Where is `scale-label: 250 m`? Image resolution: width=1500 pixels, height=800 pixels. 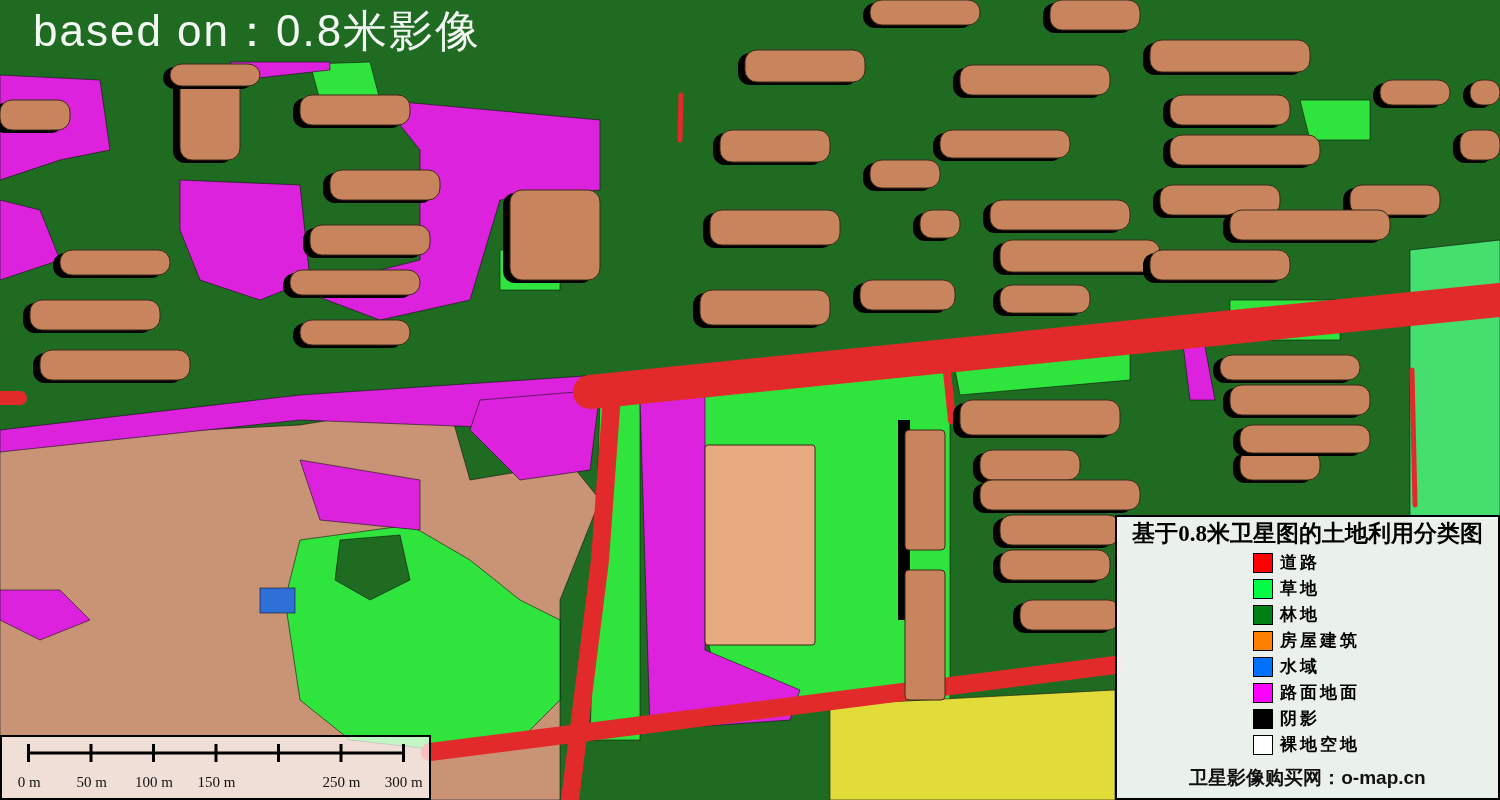 scale-label: 250 m is located at coordinates (341, 782).